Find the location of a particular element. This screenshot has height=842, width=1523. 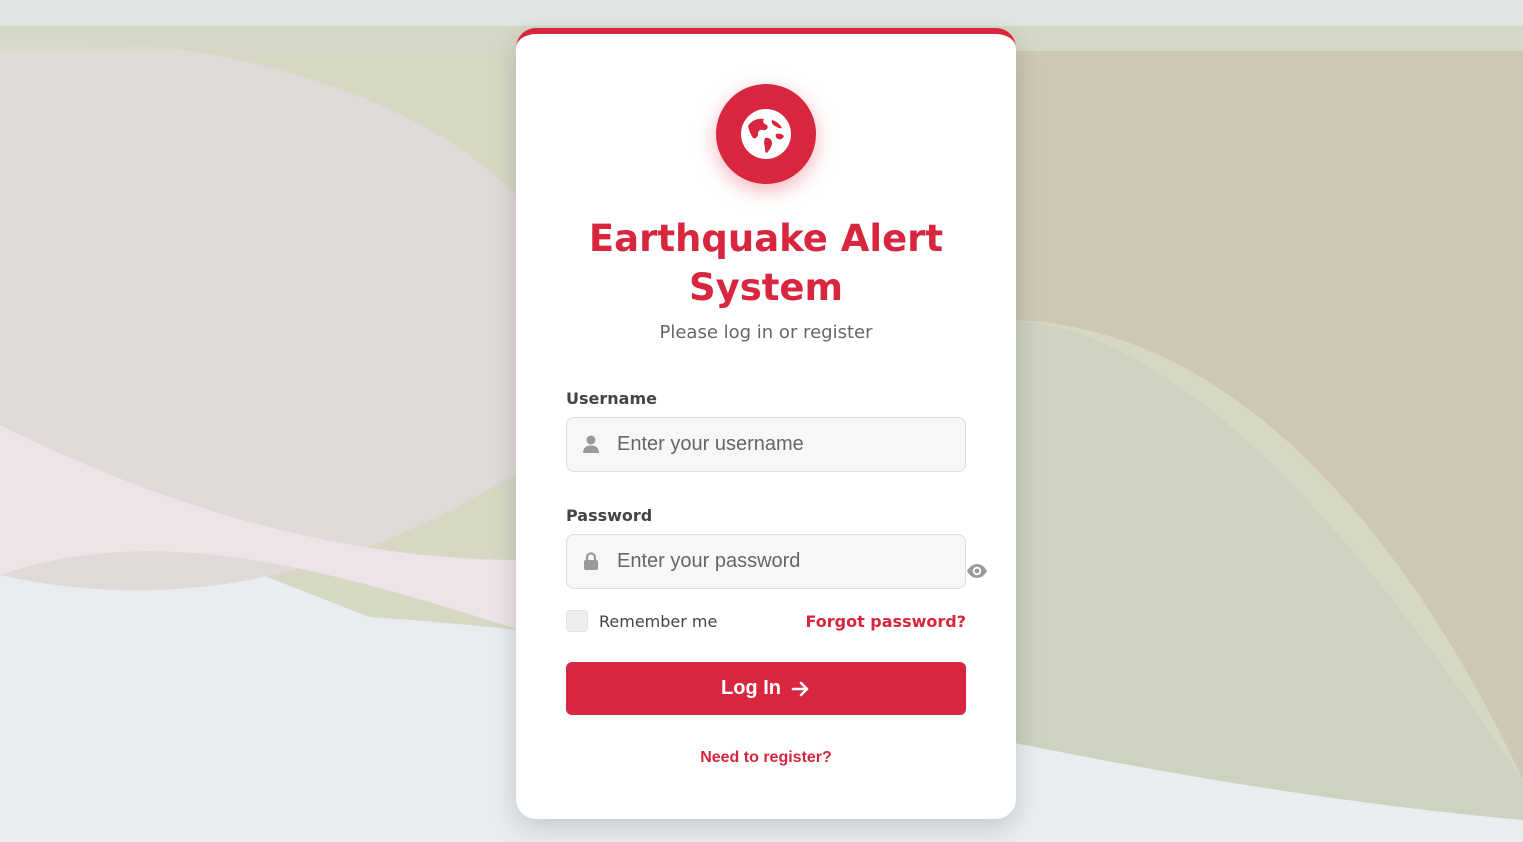

globe-icon is located at coordinates (766, 134).